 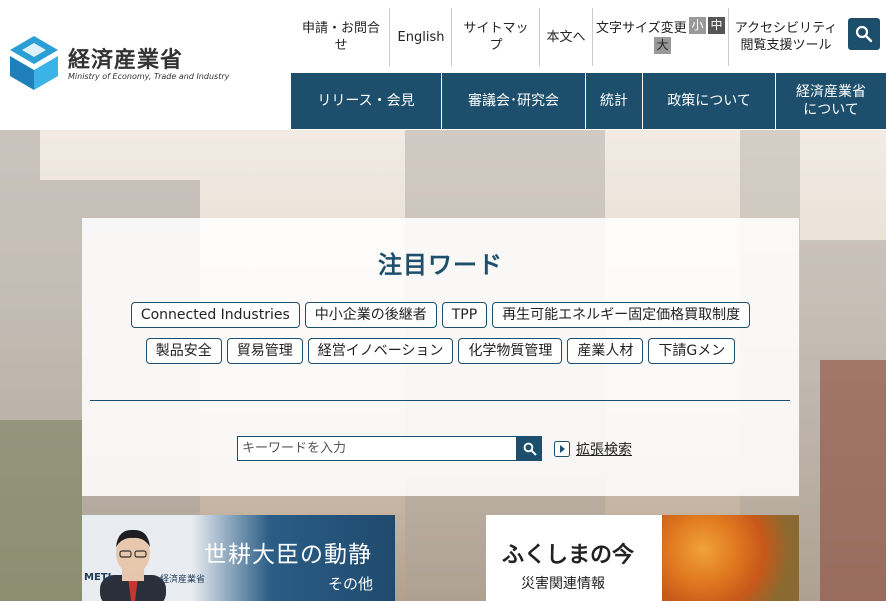 I want to click on keyword-tag: 貿易管理, so click(x=264, y=351).